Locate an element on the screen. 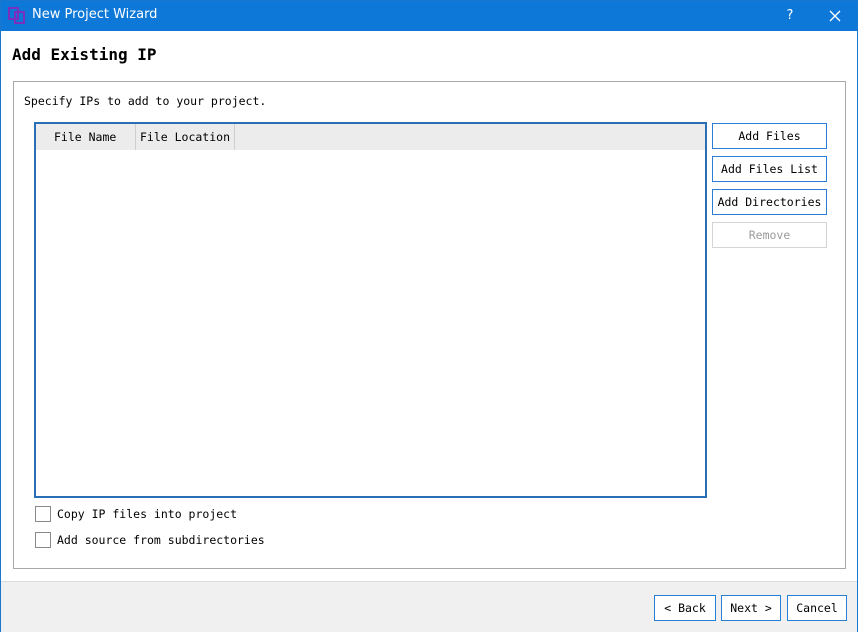  column-header-file-name: File Name is located at coordinates (86, 137).